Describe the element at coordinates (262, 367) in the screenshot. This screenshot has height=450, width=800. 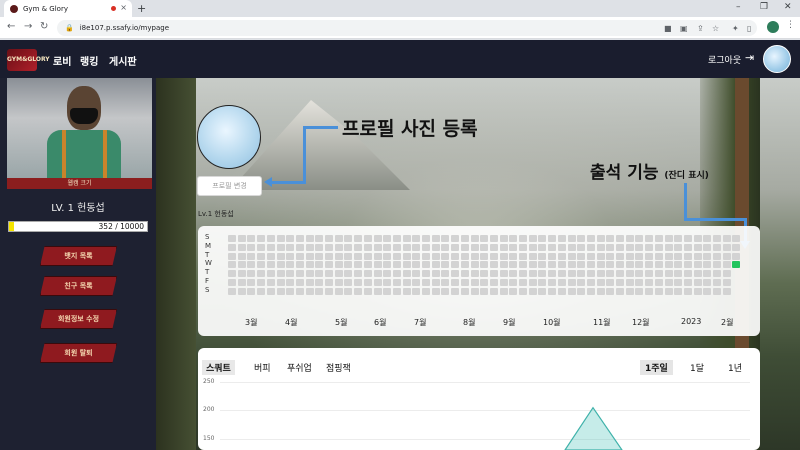
I see `exercise-tab: 버피` at that location.